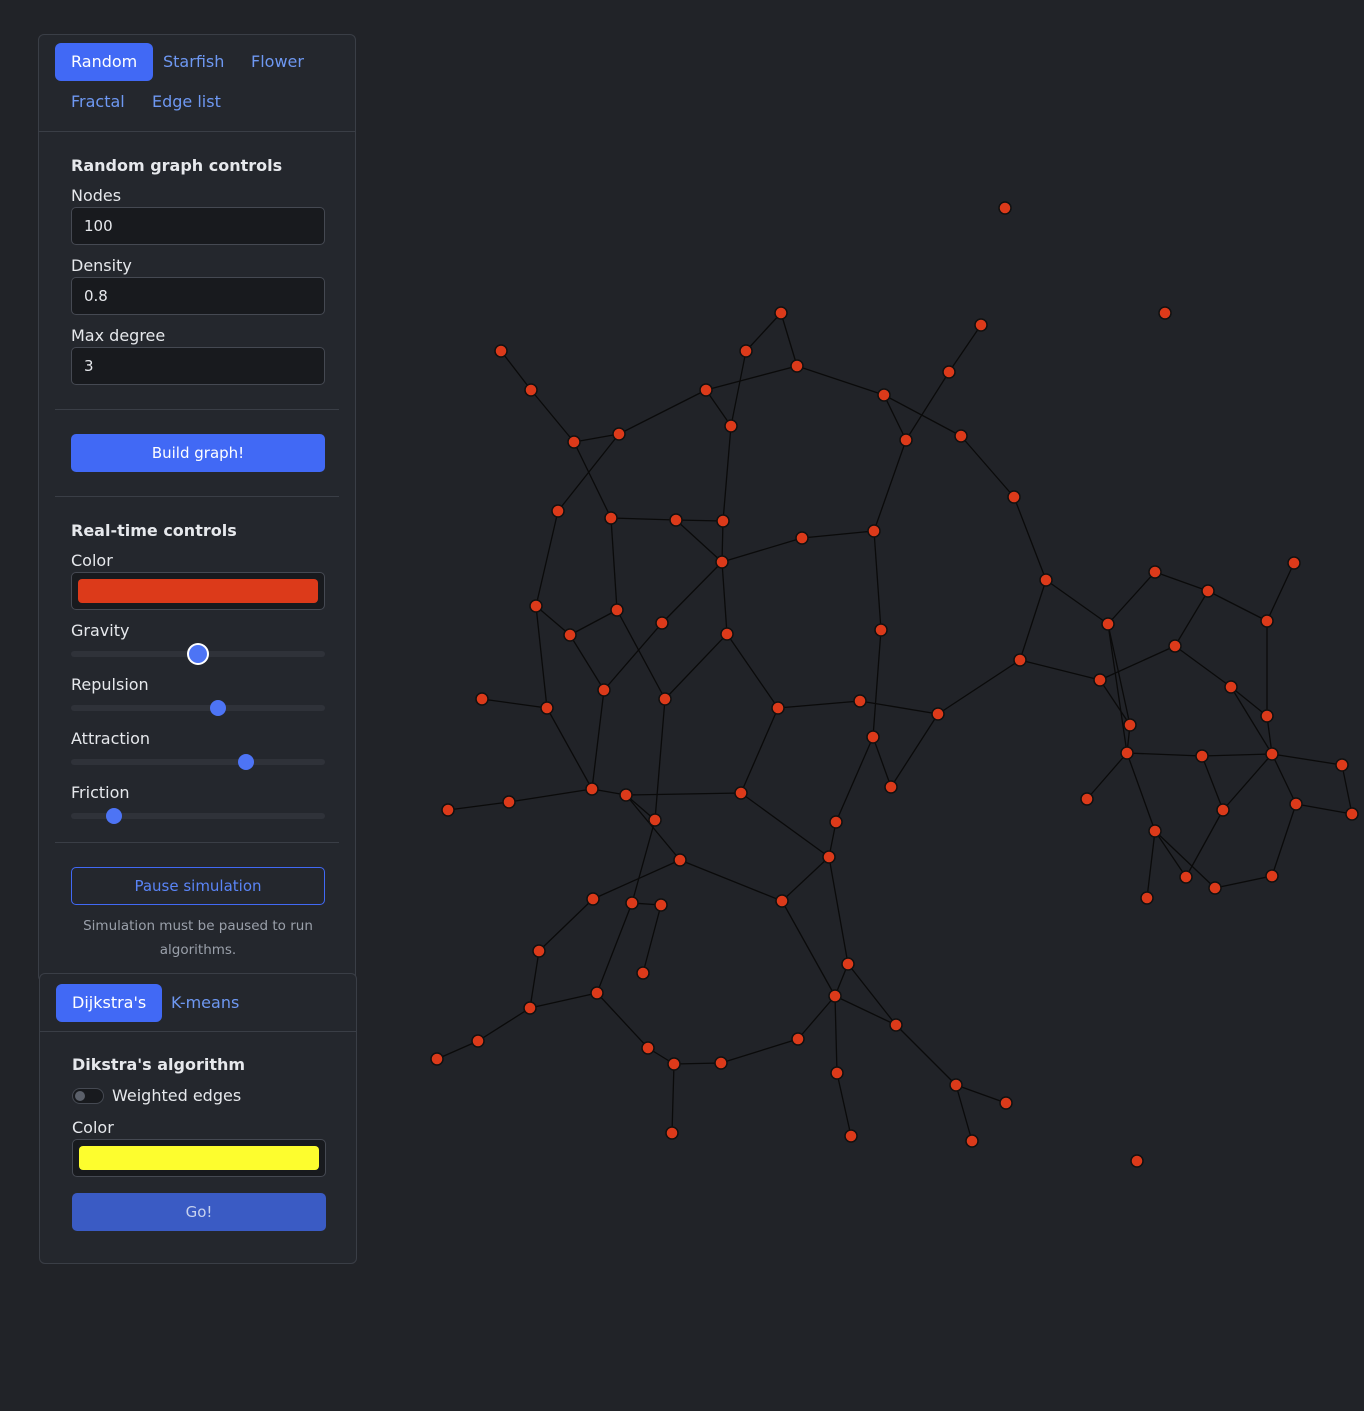 This screenshot has width=1364, height=1411. Describe the element at coordinates (277, 62) in the screenshot. I see `tab-flower: Flower` at that location.